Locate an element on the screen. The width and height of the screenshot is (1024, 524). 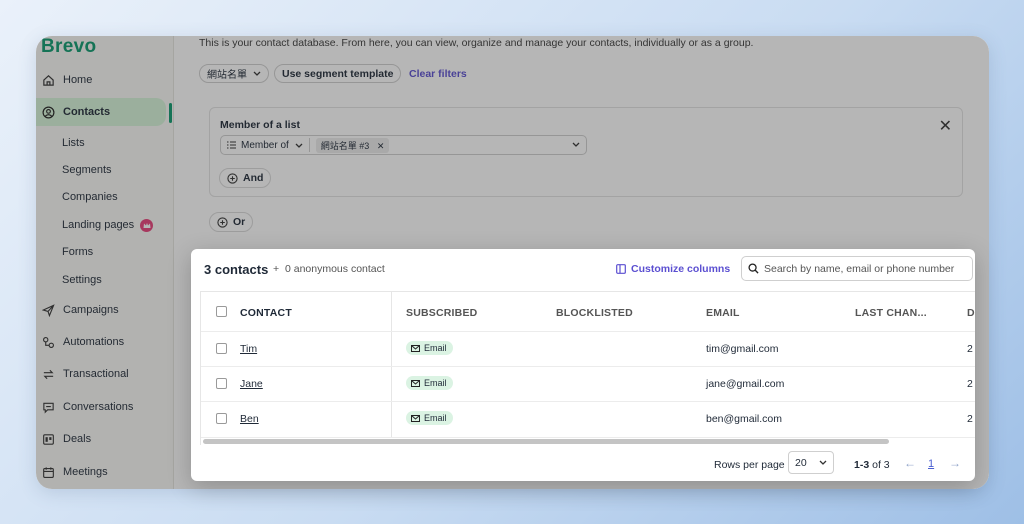
sidebar-item-companies: Companies is located at coordinates (101, 197).